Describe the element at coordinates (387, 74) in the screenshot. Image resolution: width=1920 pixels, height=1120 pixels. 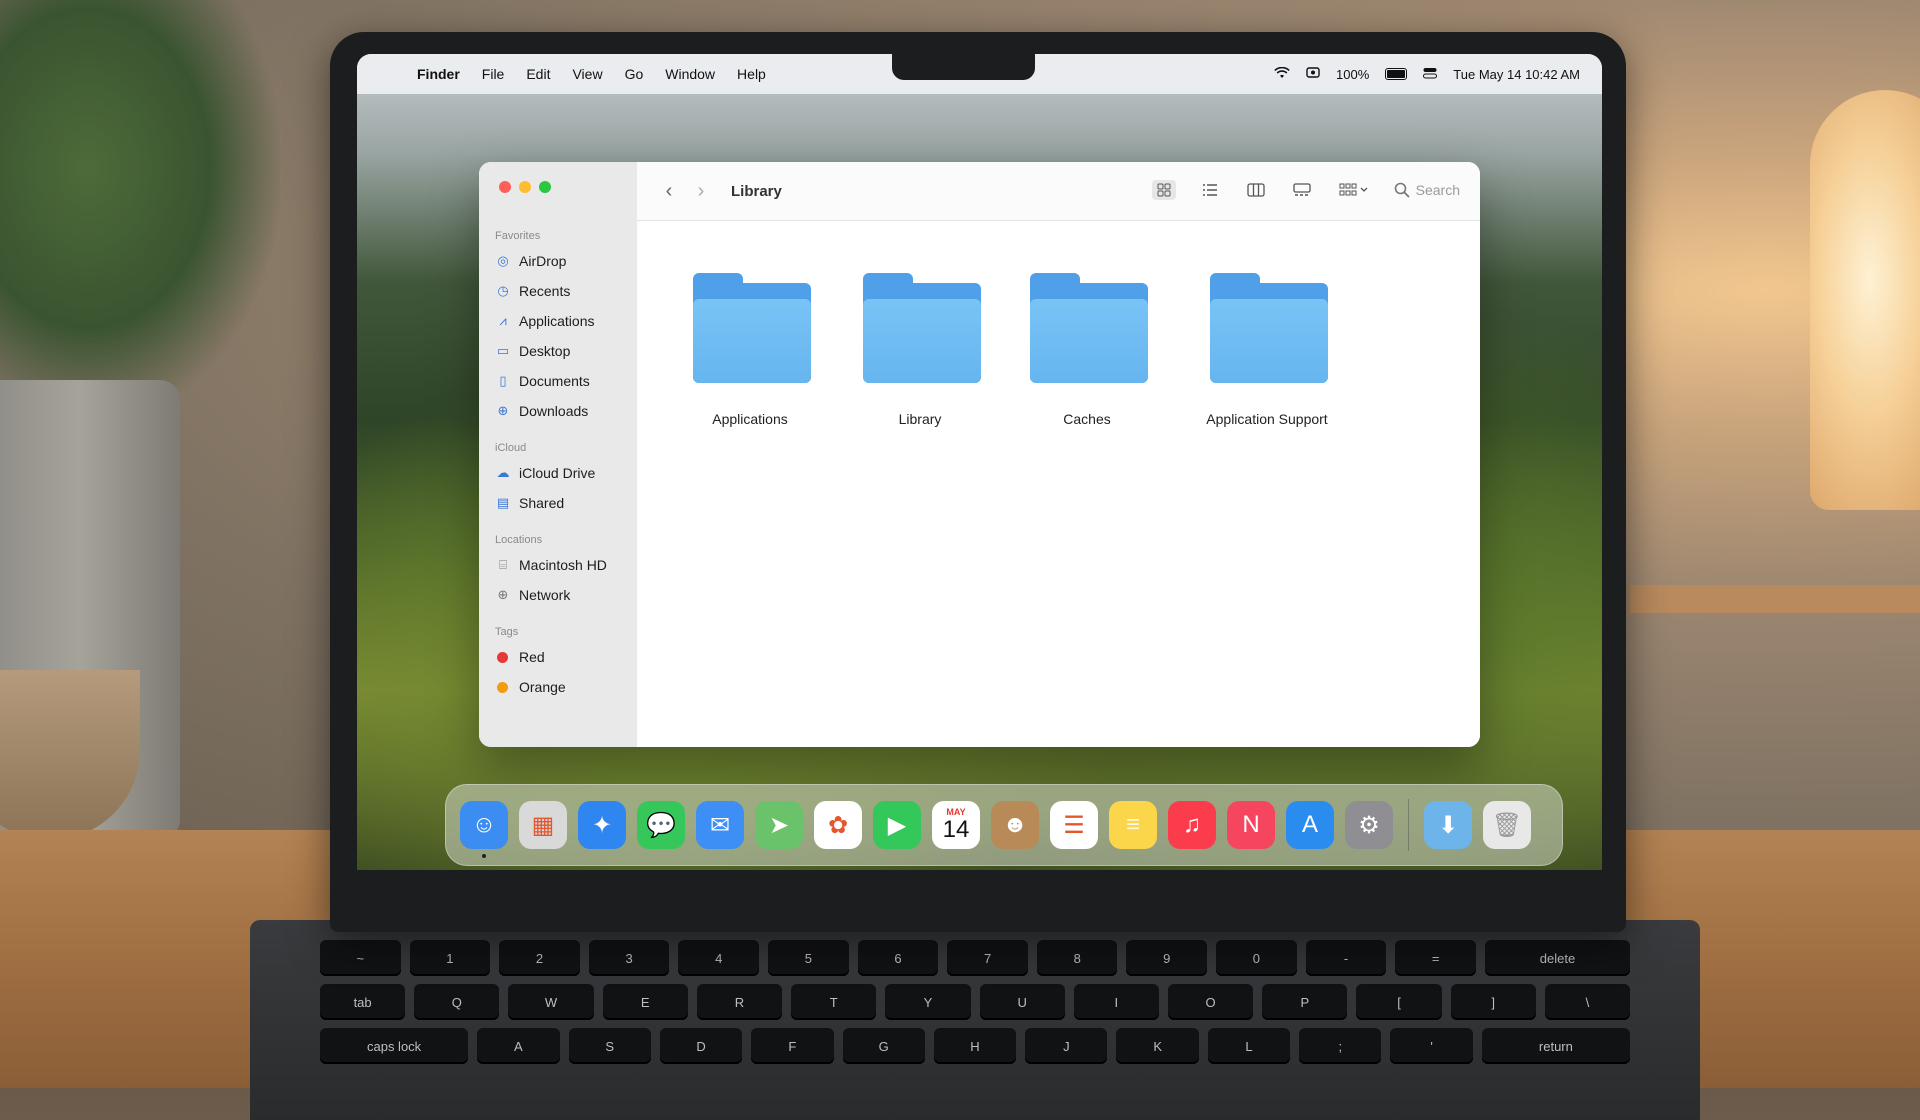
I see `apple-menu-icon` at that location.